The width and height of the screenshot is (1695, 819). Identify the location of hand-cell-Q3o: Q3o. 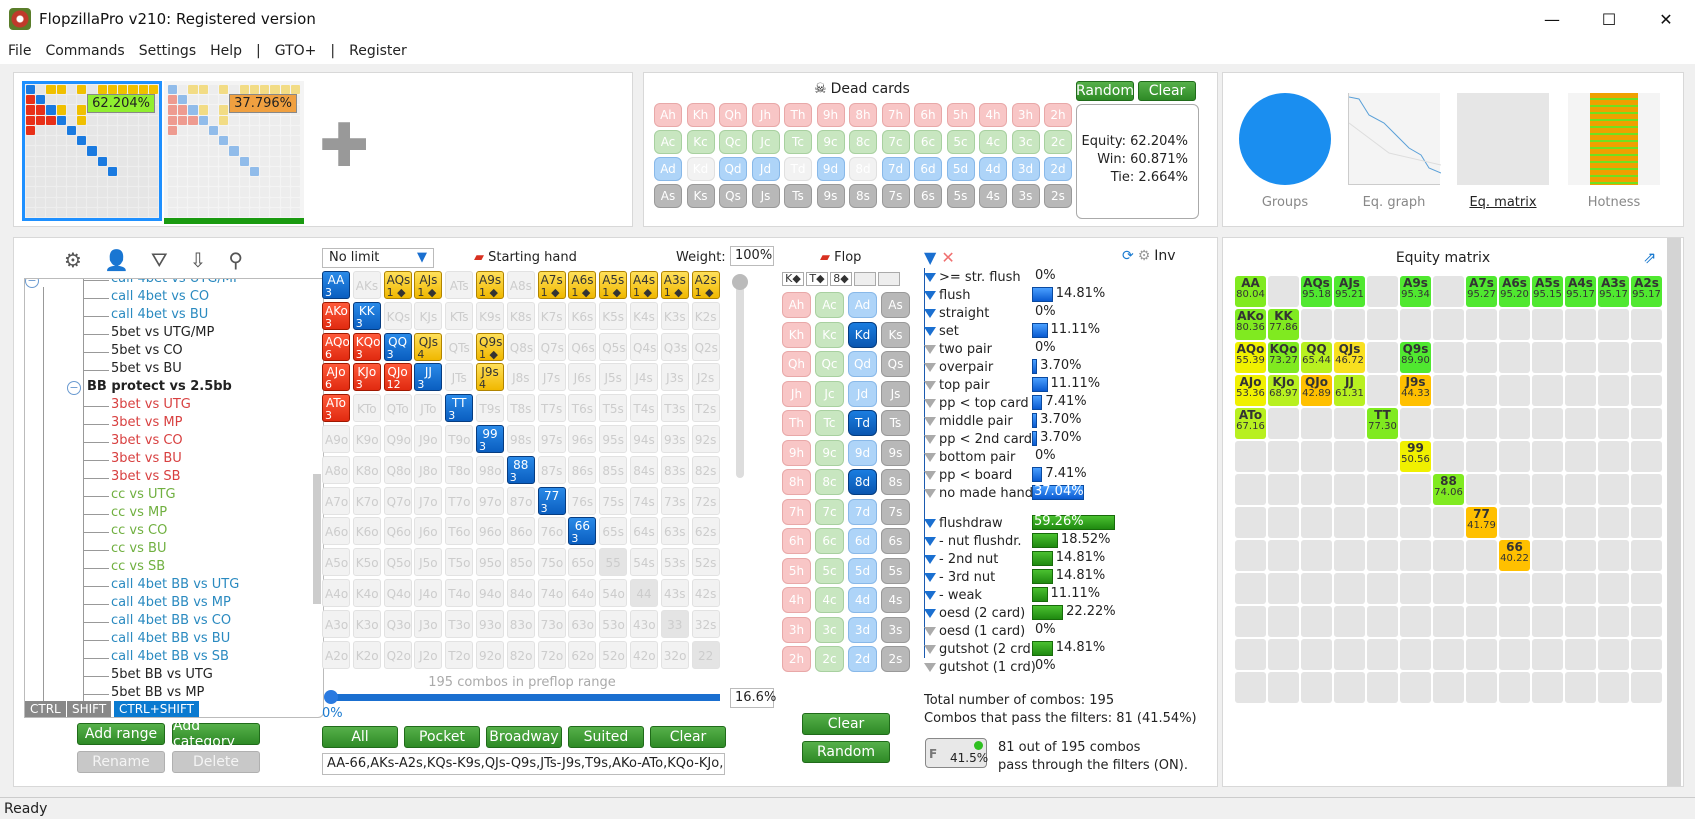
(397, 623).